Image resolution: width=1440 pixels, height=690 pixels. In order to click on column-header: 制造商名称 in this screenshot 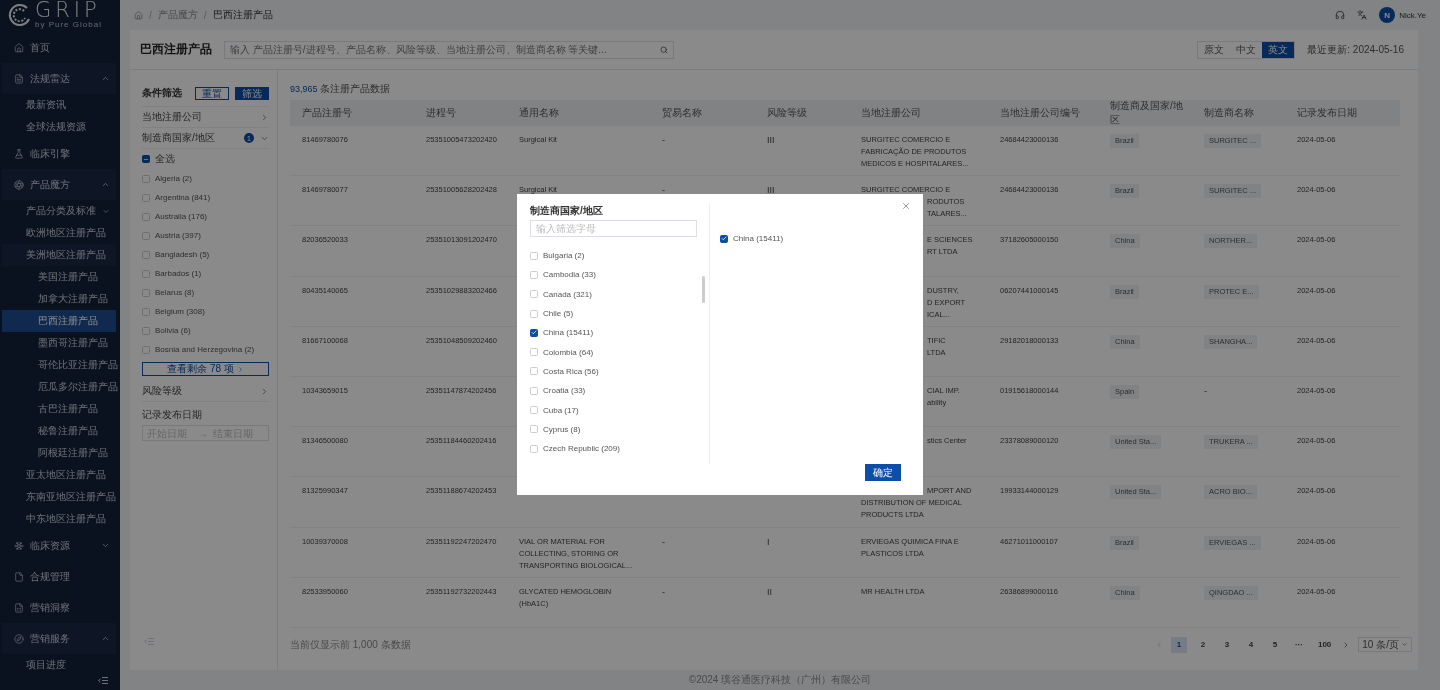, I will do `click(1238, 113)`.